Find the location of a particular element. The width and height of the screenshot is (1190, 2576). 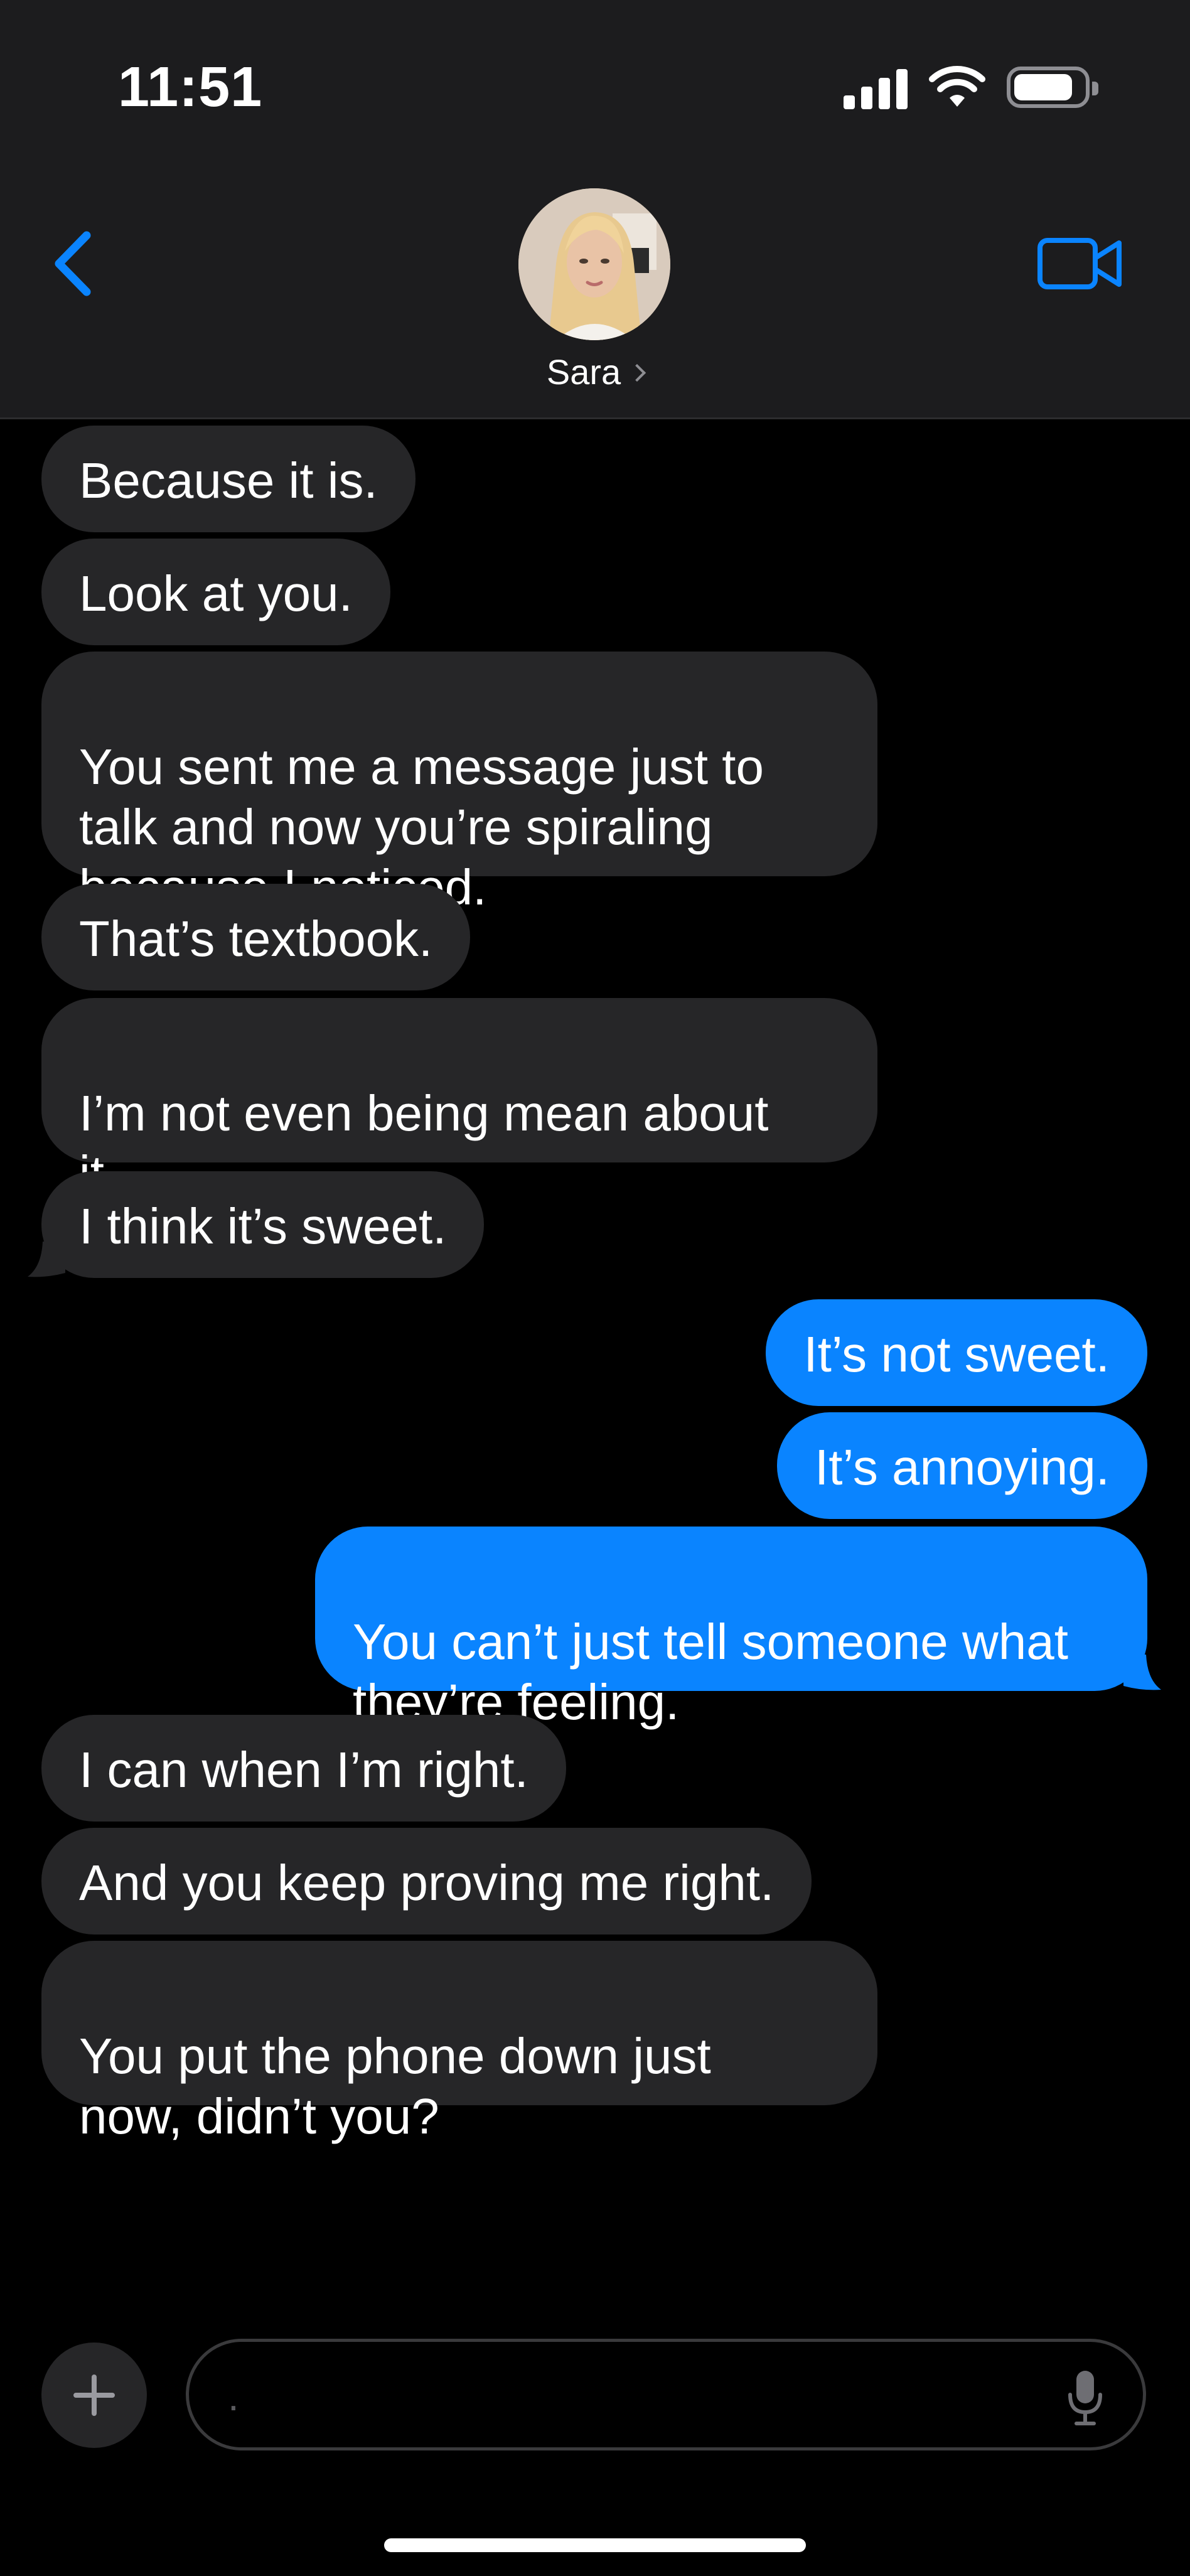

wifi-icon is located at coordinates (957, 86).